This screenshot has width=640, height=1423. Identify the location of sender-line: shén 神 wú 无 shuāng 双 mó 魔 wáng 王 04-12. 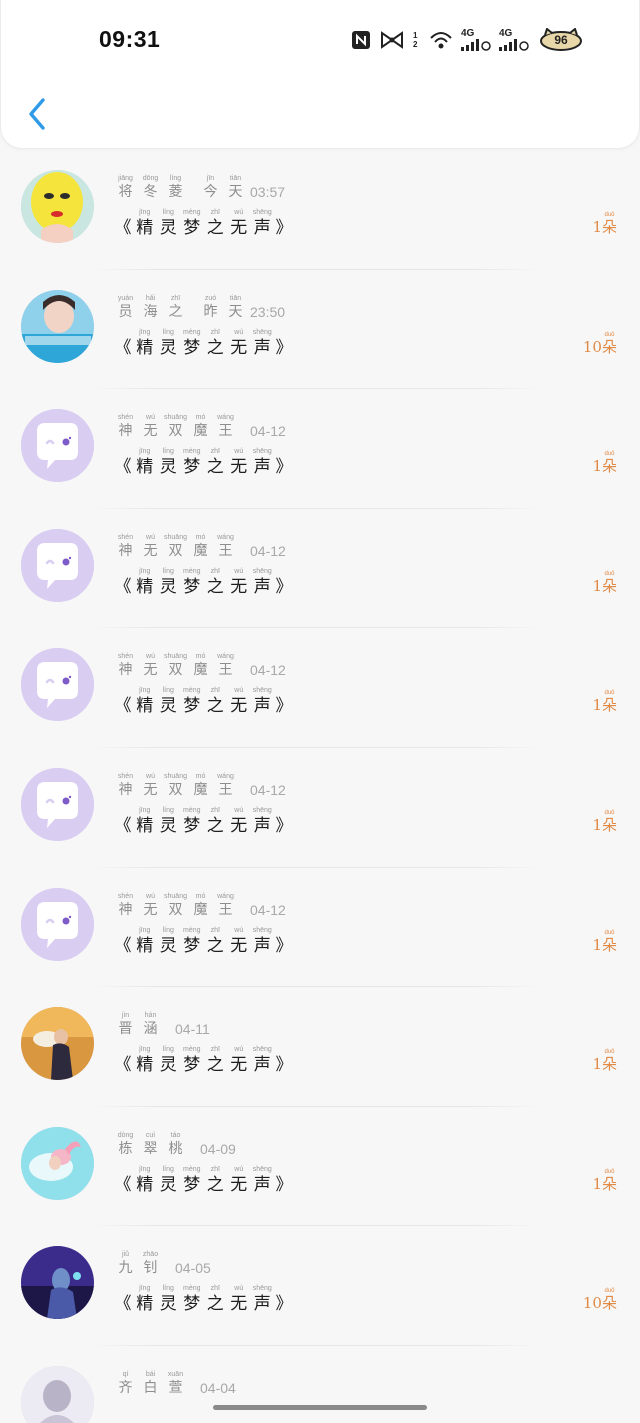
(199, 426).